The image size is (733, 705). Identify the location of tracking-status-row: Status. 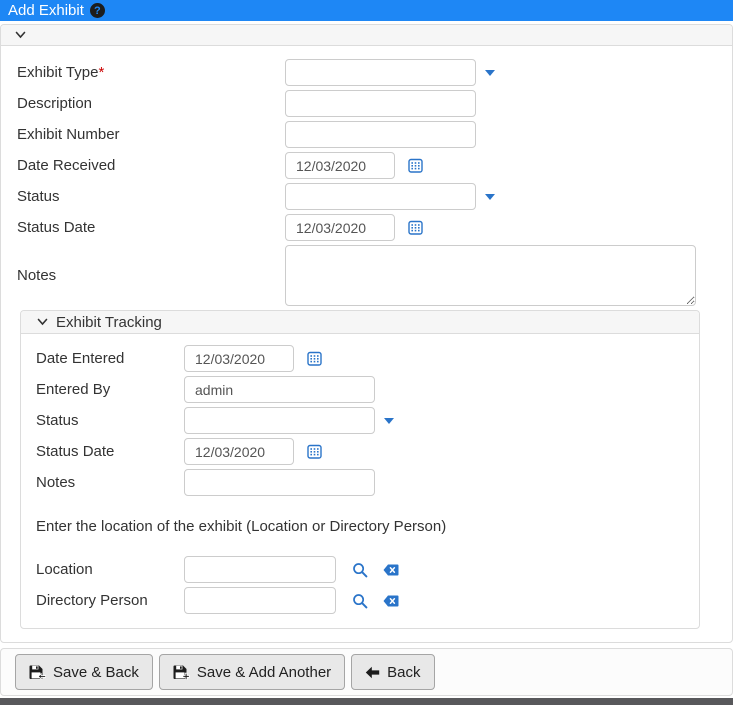
(367, 420).